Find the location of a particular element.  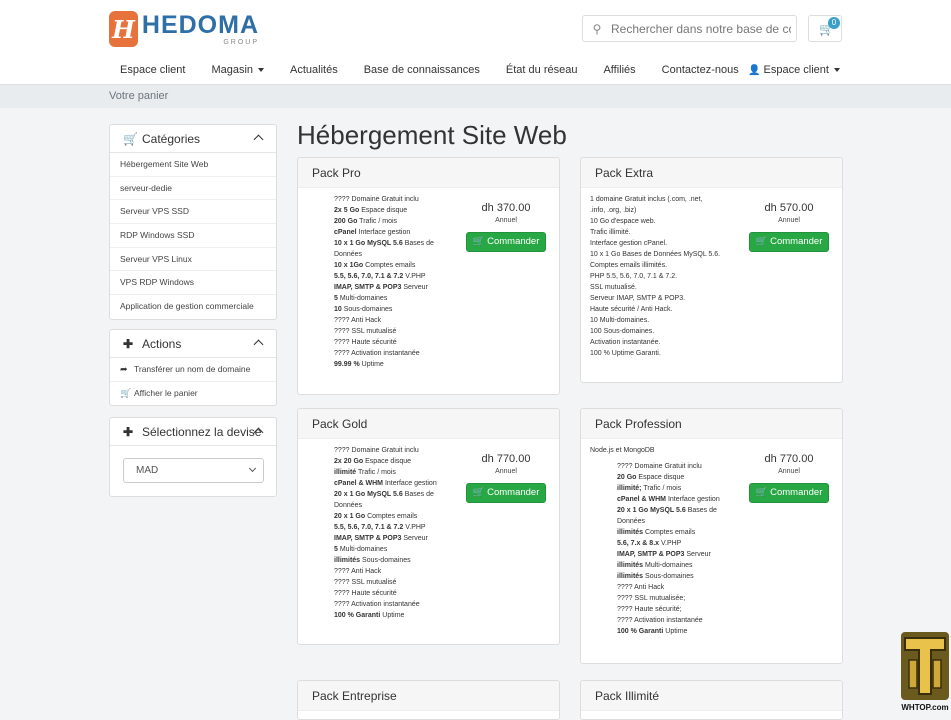

product-name: Pack Entreprise is located at coordinates (428, 696).